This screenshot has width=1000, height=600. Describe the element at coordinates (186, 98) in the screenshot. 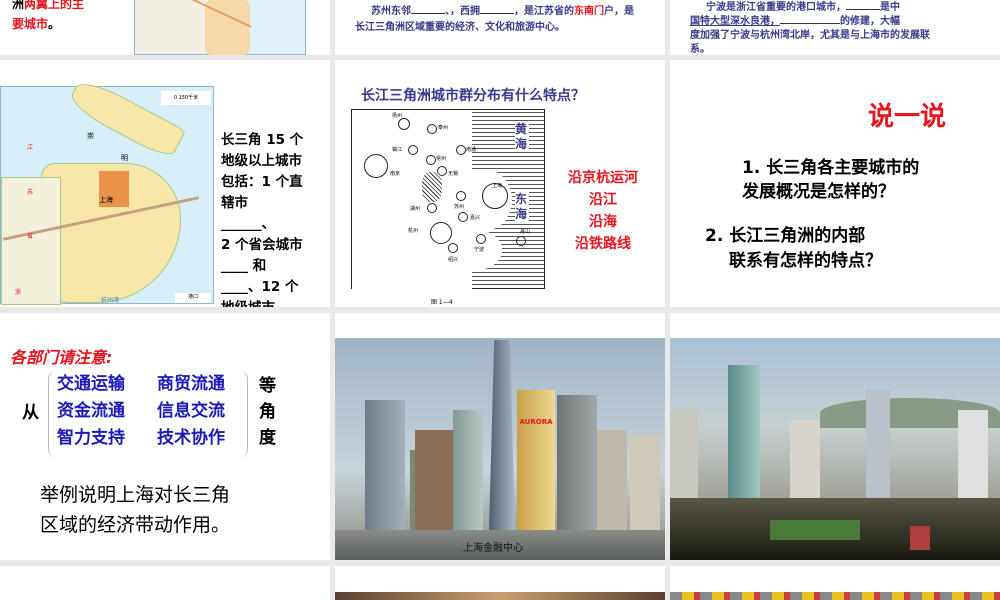

I see `map-scale: 0 150千米` at that location.